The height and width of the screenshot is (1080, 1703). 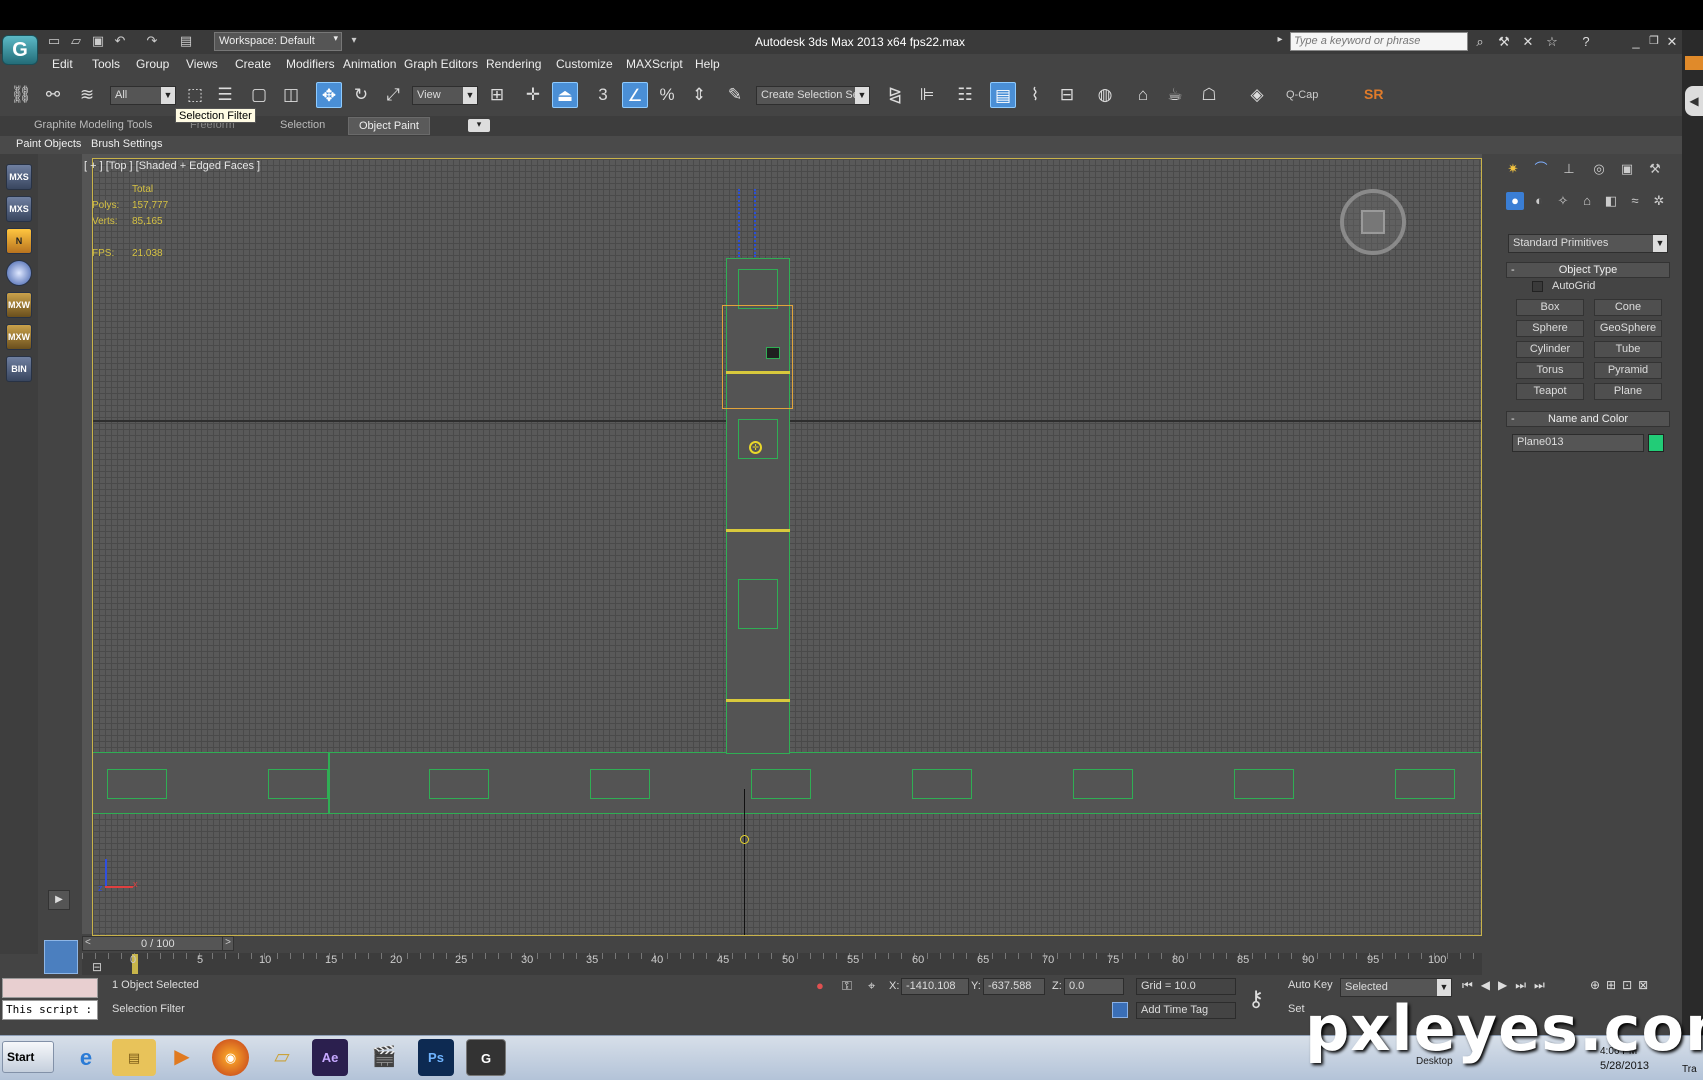 I want to click on menu-group: Group, so click(x=152, y=64).